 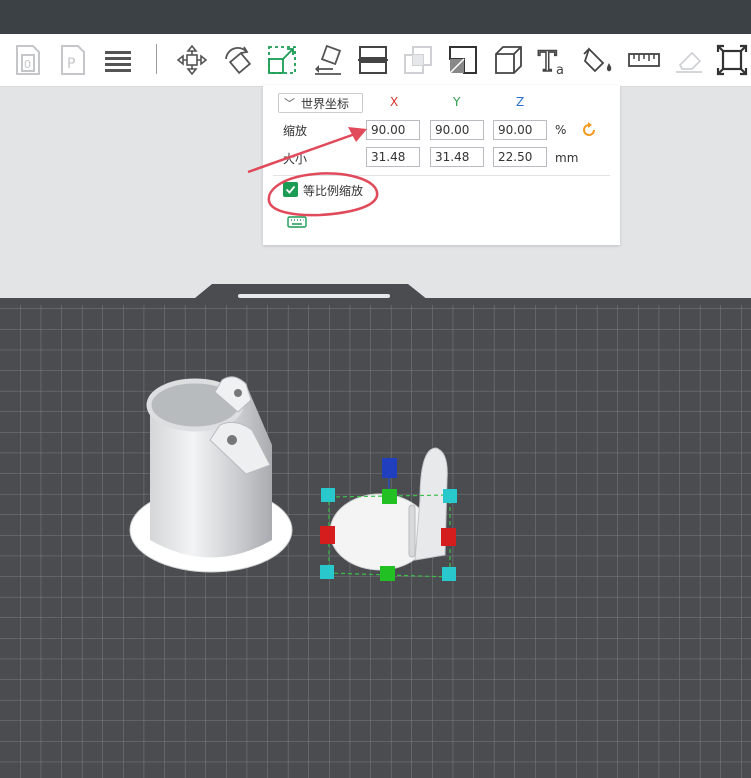 I want to click on coordinate-system-value: 世界坐标, so click(x=325, y=103).